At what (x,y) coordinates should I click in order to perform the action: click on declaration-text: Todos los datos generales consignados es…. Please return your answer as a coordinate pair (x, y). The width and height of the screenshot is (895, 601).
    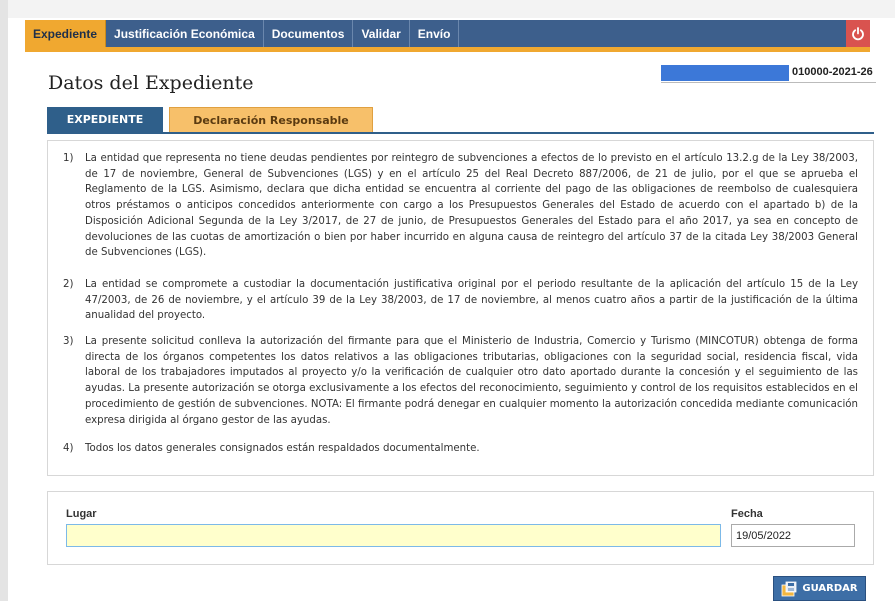
    Looking at the image, I should click on (282, 448).